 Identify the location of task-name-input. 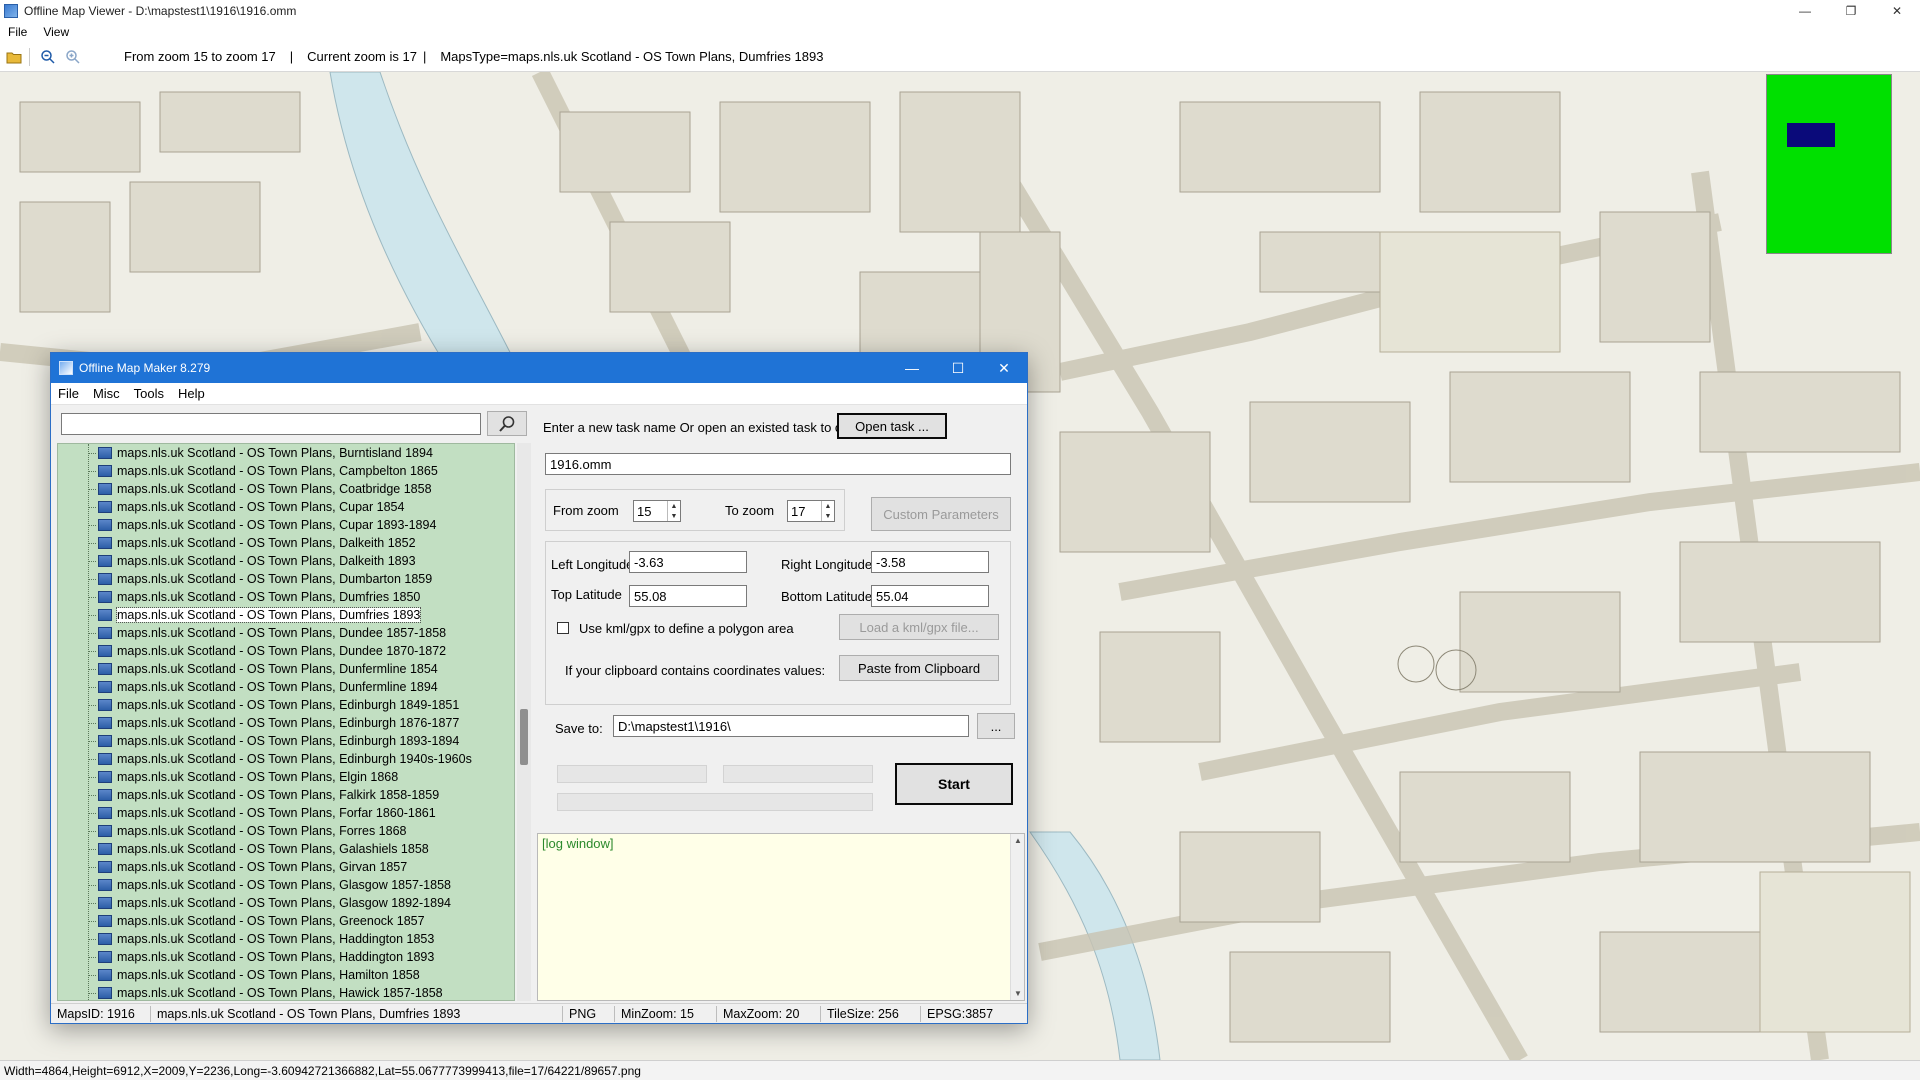
(778, 464).